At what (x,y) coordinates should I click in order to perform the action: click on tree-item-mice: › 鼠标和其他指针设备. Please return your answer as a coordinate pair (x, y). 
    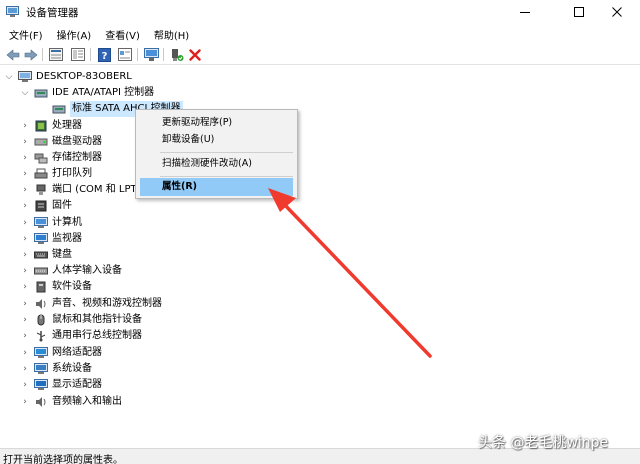
    Looking at the image, I should click on (81, 320).